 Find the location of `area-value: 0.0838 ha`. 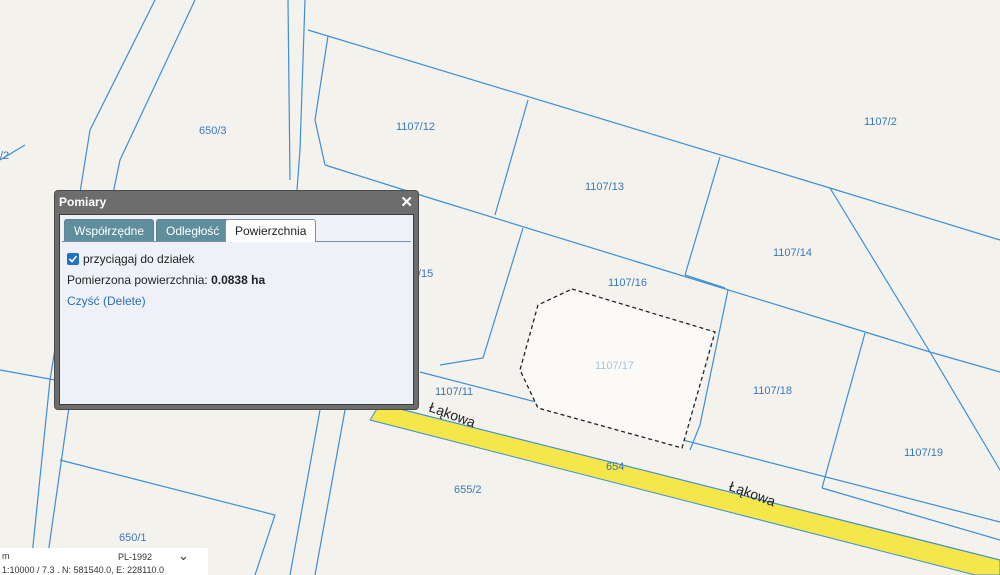

area-value: 0.0838 ha is located at coordinates (238, 280).